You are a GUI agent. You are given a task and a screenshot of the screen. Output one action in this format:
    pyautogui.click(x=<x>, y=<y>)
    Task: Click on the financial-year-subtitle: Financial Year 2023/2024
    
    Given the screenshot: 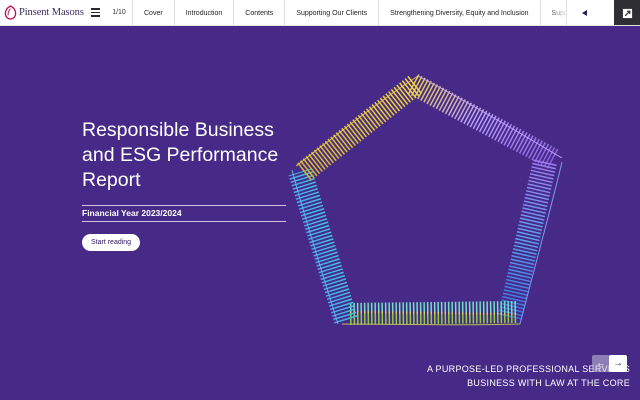 What is the action you would take?
    pyautogui.click(x=132, y=213)
    